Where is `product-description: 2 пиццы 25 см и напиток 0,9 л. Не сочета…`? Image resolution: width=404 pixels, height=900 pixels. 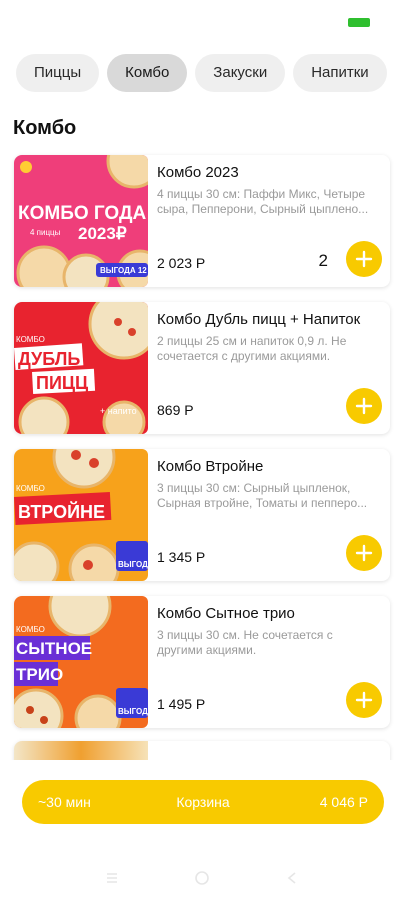
product-description: 2 пиццы 25 см и напиток 0,9 л. Не сочета… is located at coordinates (252, 348).